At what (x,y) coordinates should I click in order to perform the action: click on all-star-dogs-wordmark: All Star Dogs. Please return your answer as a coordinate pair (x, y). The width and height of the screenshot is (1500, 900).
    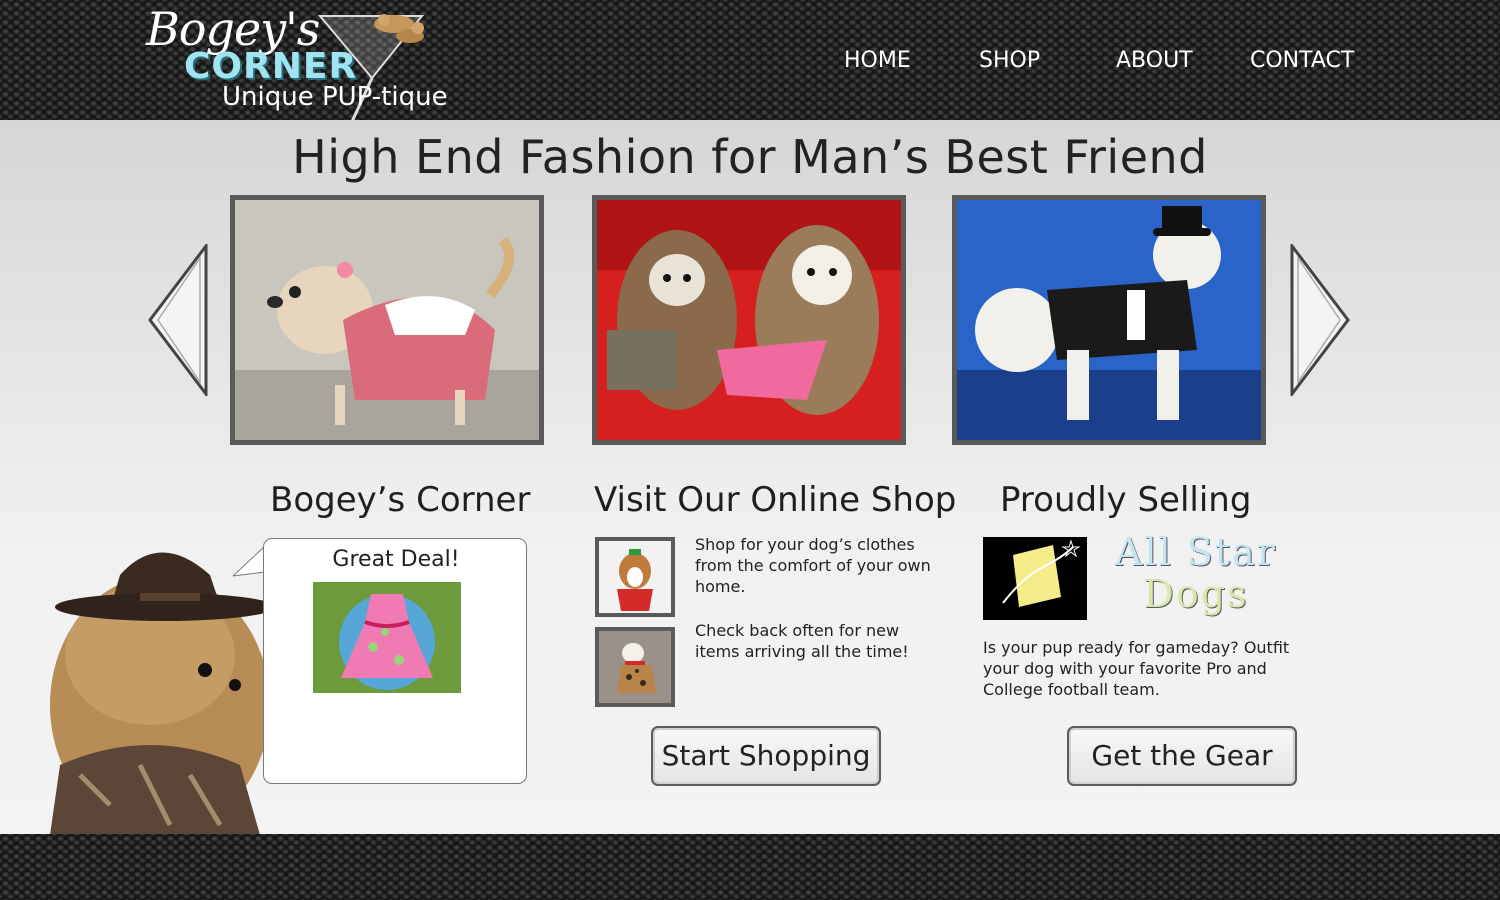
    Looking at the image, I should click on (1196, 575).